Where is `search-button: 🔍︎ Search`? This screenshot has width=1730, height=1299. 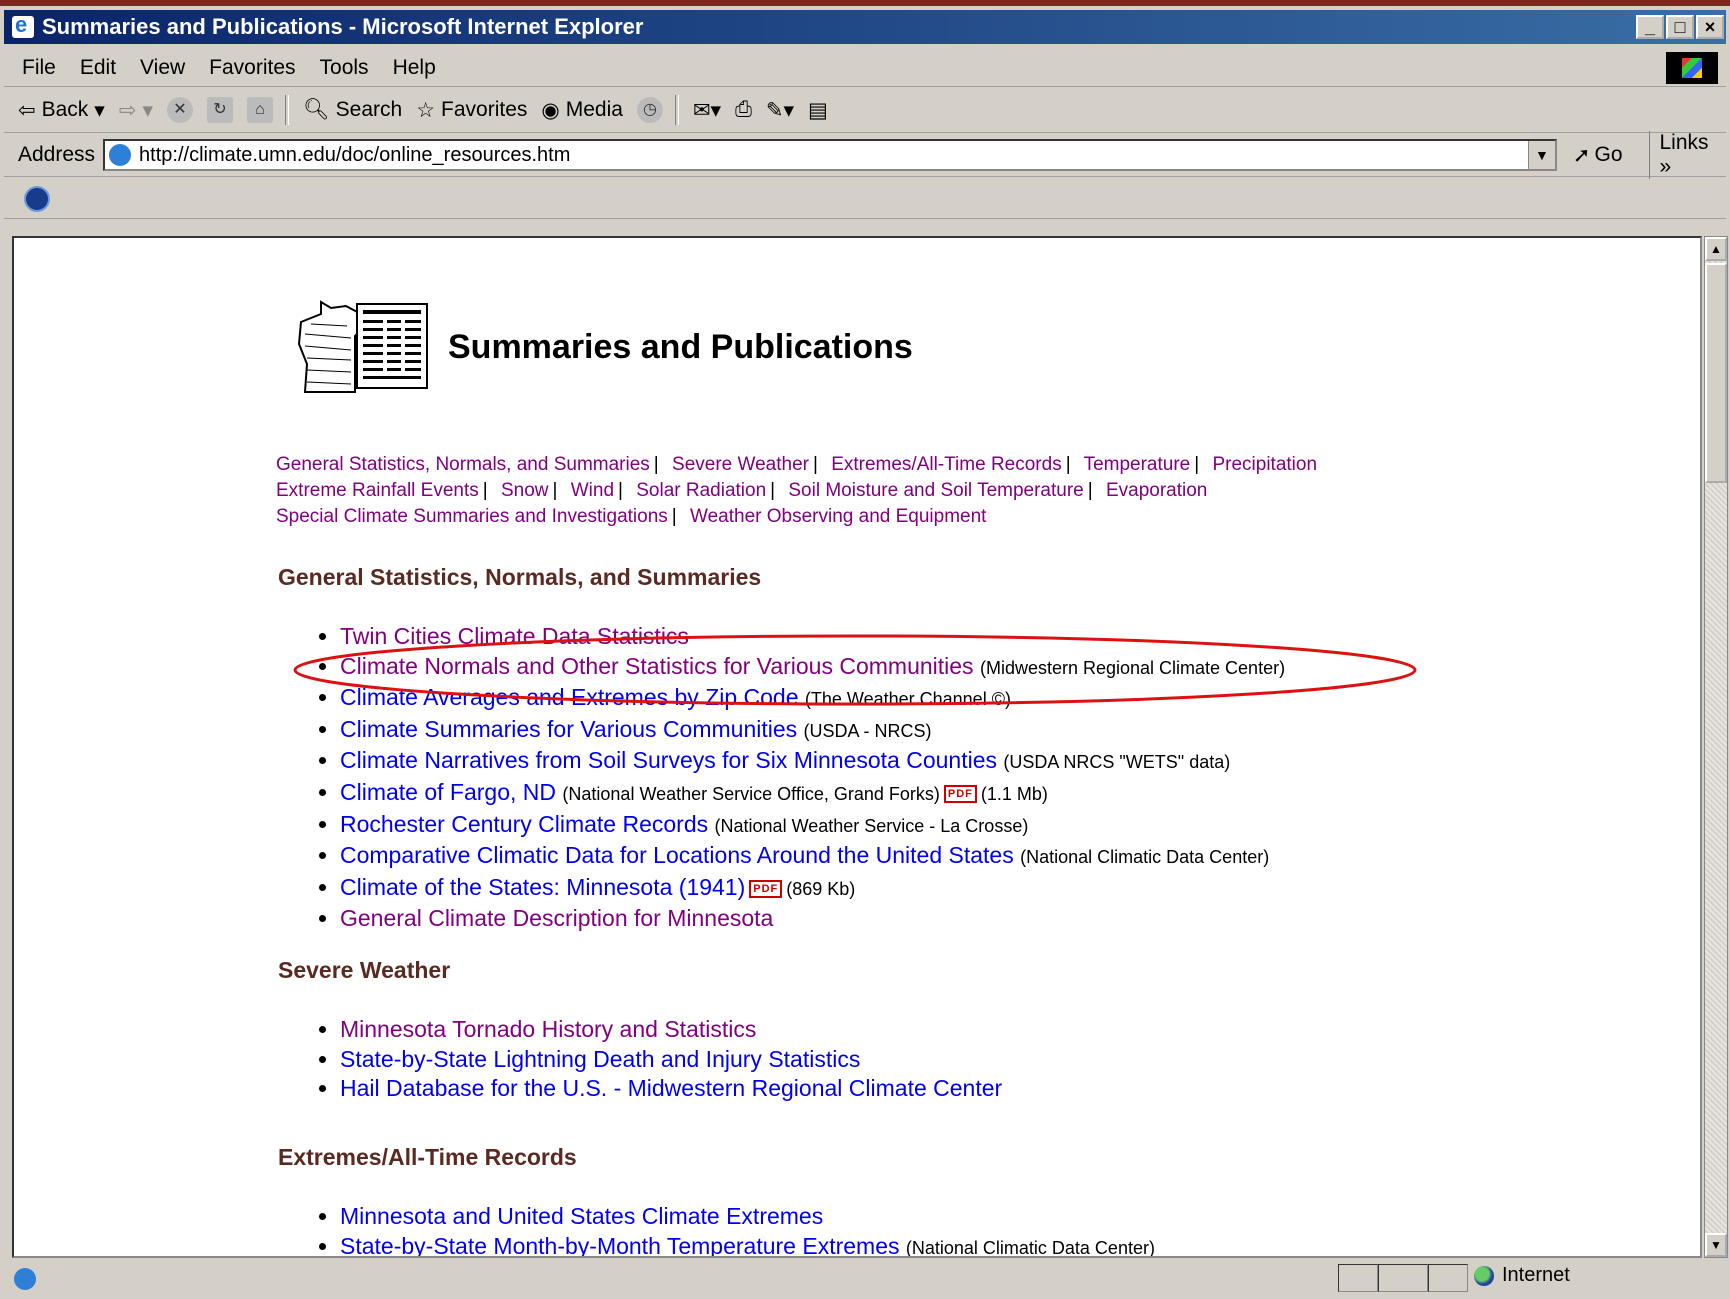
search-button: 🔍︎ Search is located at coordinates (352, 110).